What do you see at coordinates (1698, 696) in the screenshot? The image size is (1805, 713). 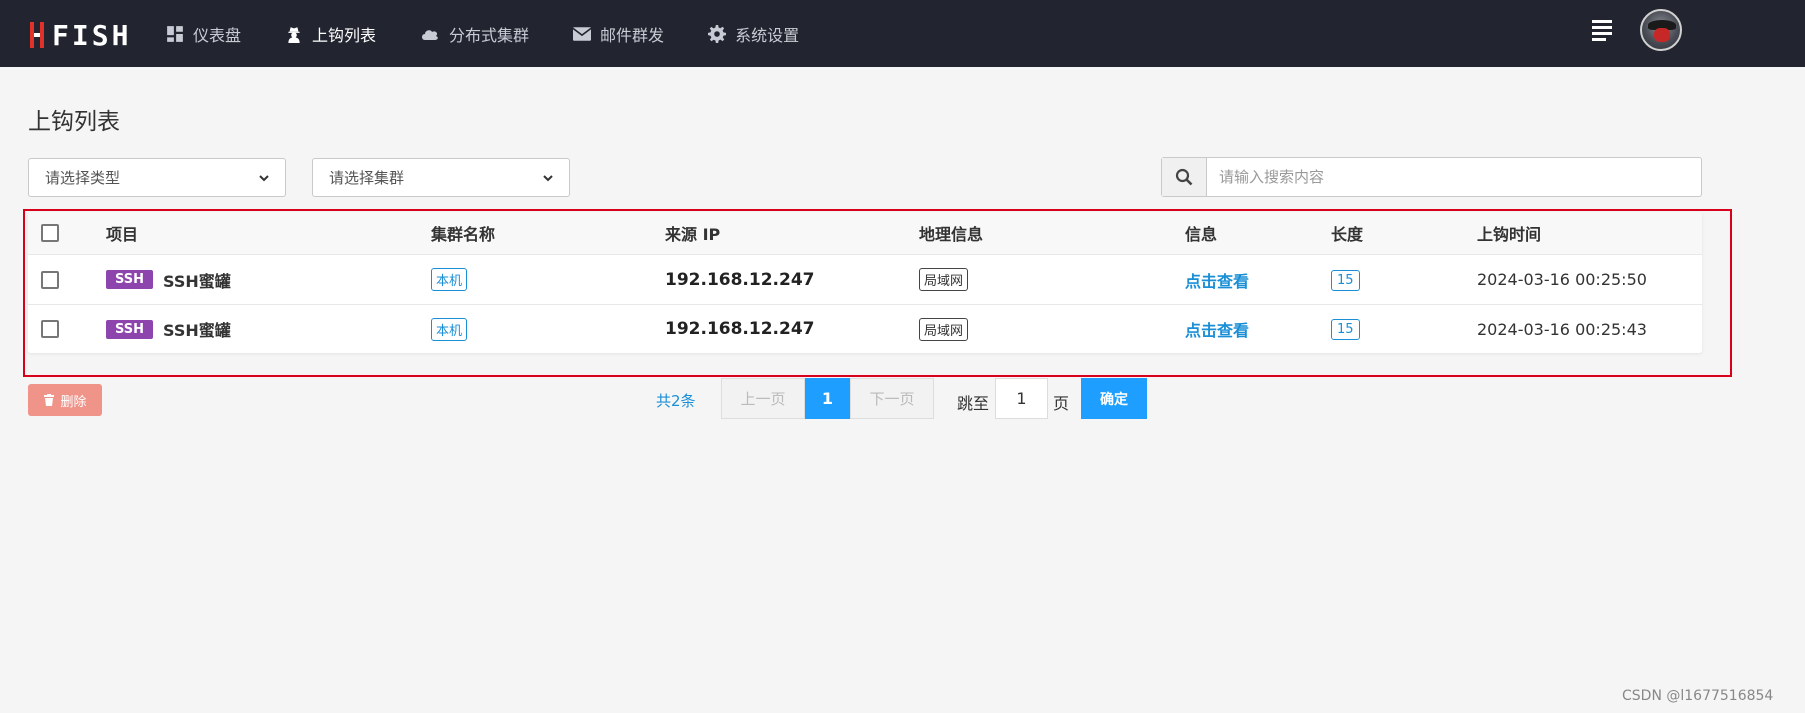 I see `watermark: CSDN @l1677516854` at bounding box center [1698, 696].